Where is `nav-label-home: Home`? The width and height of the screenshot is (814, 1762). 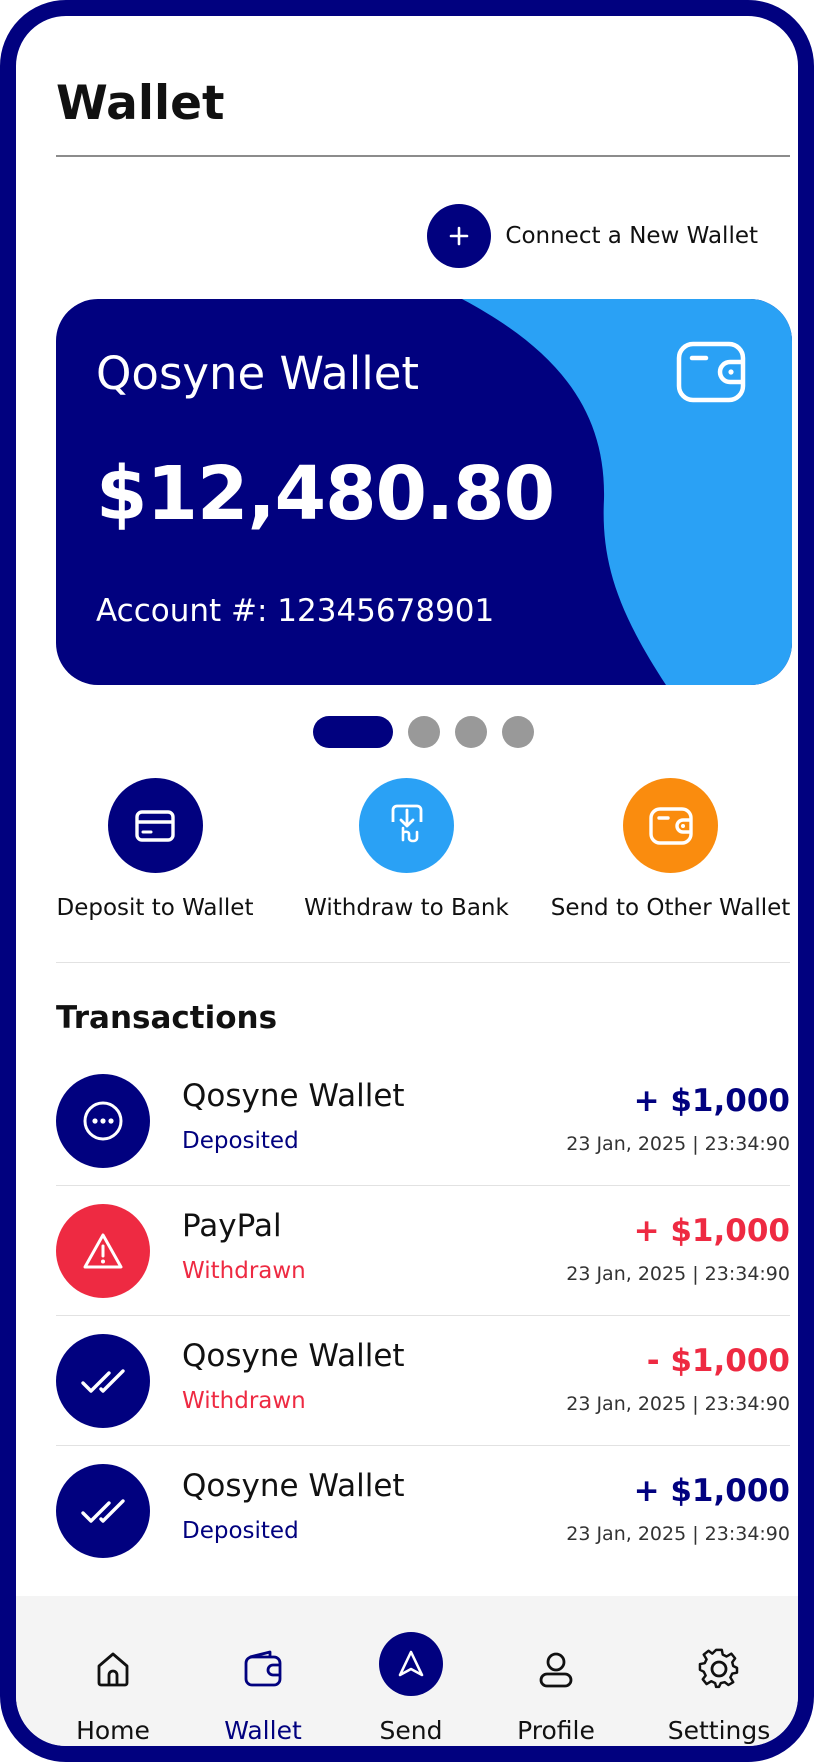 nav-label-home: Home is located at coordinates (113, 1730).